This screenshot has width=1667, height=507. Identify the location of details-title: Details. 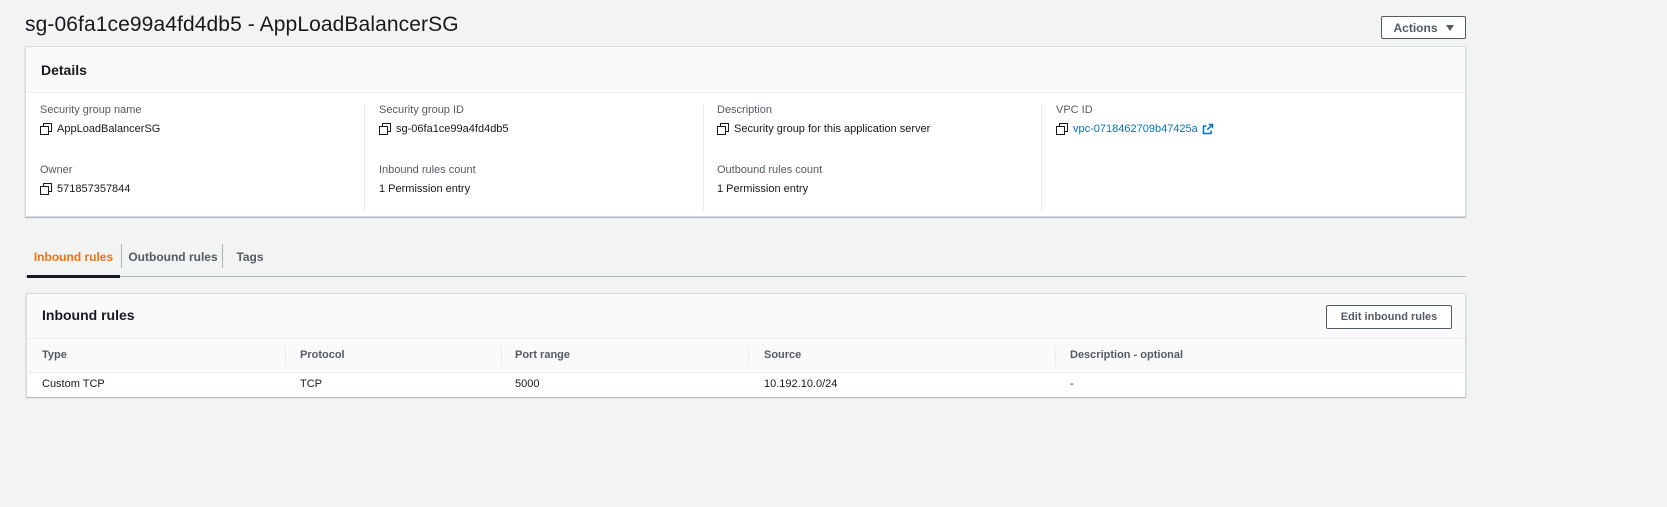
(745, 70).